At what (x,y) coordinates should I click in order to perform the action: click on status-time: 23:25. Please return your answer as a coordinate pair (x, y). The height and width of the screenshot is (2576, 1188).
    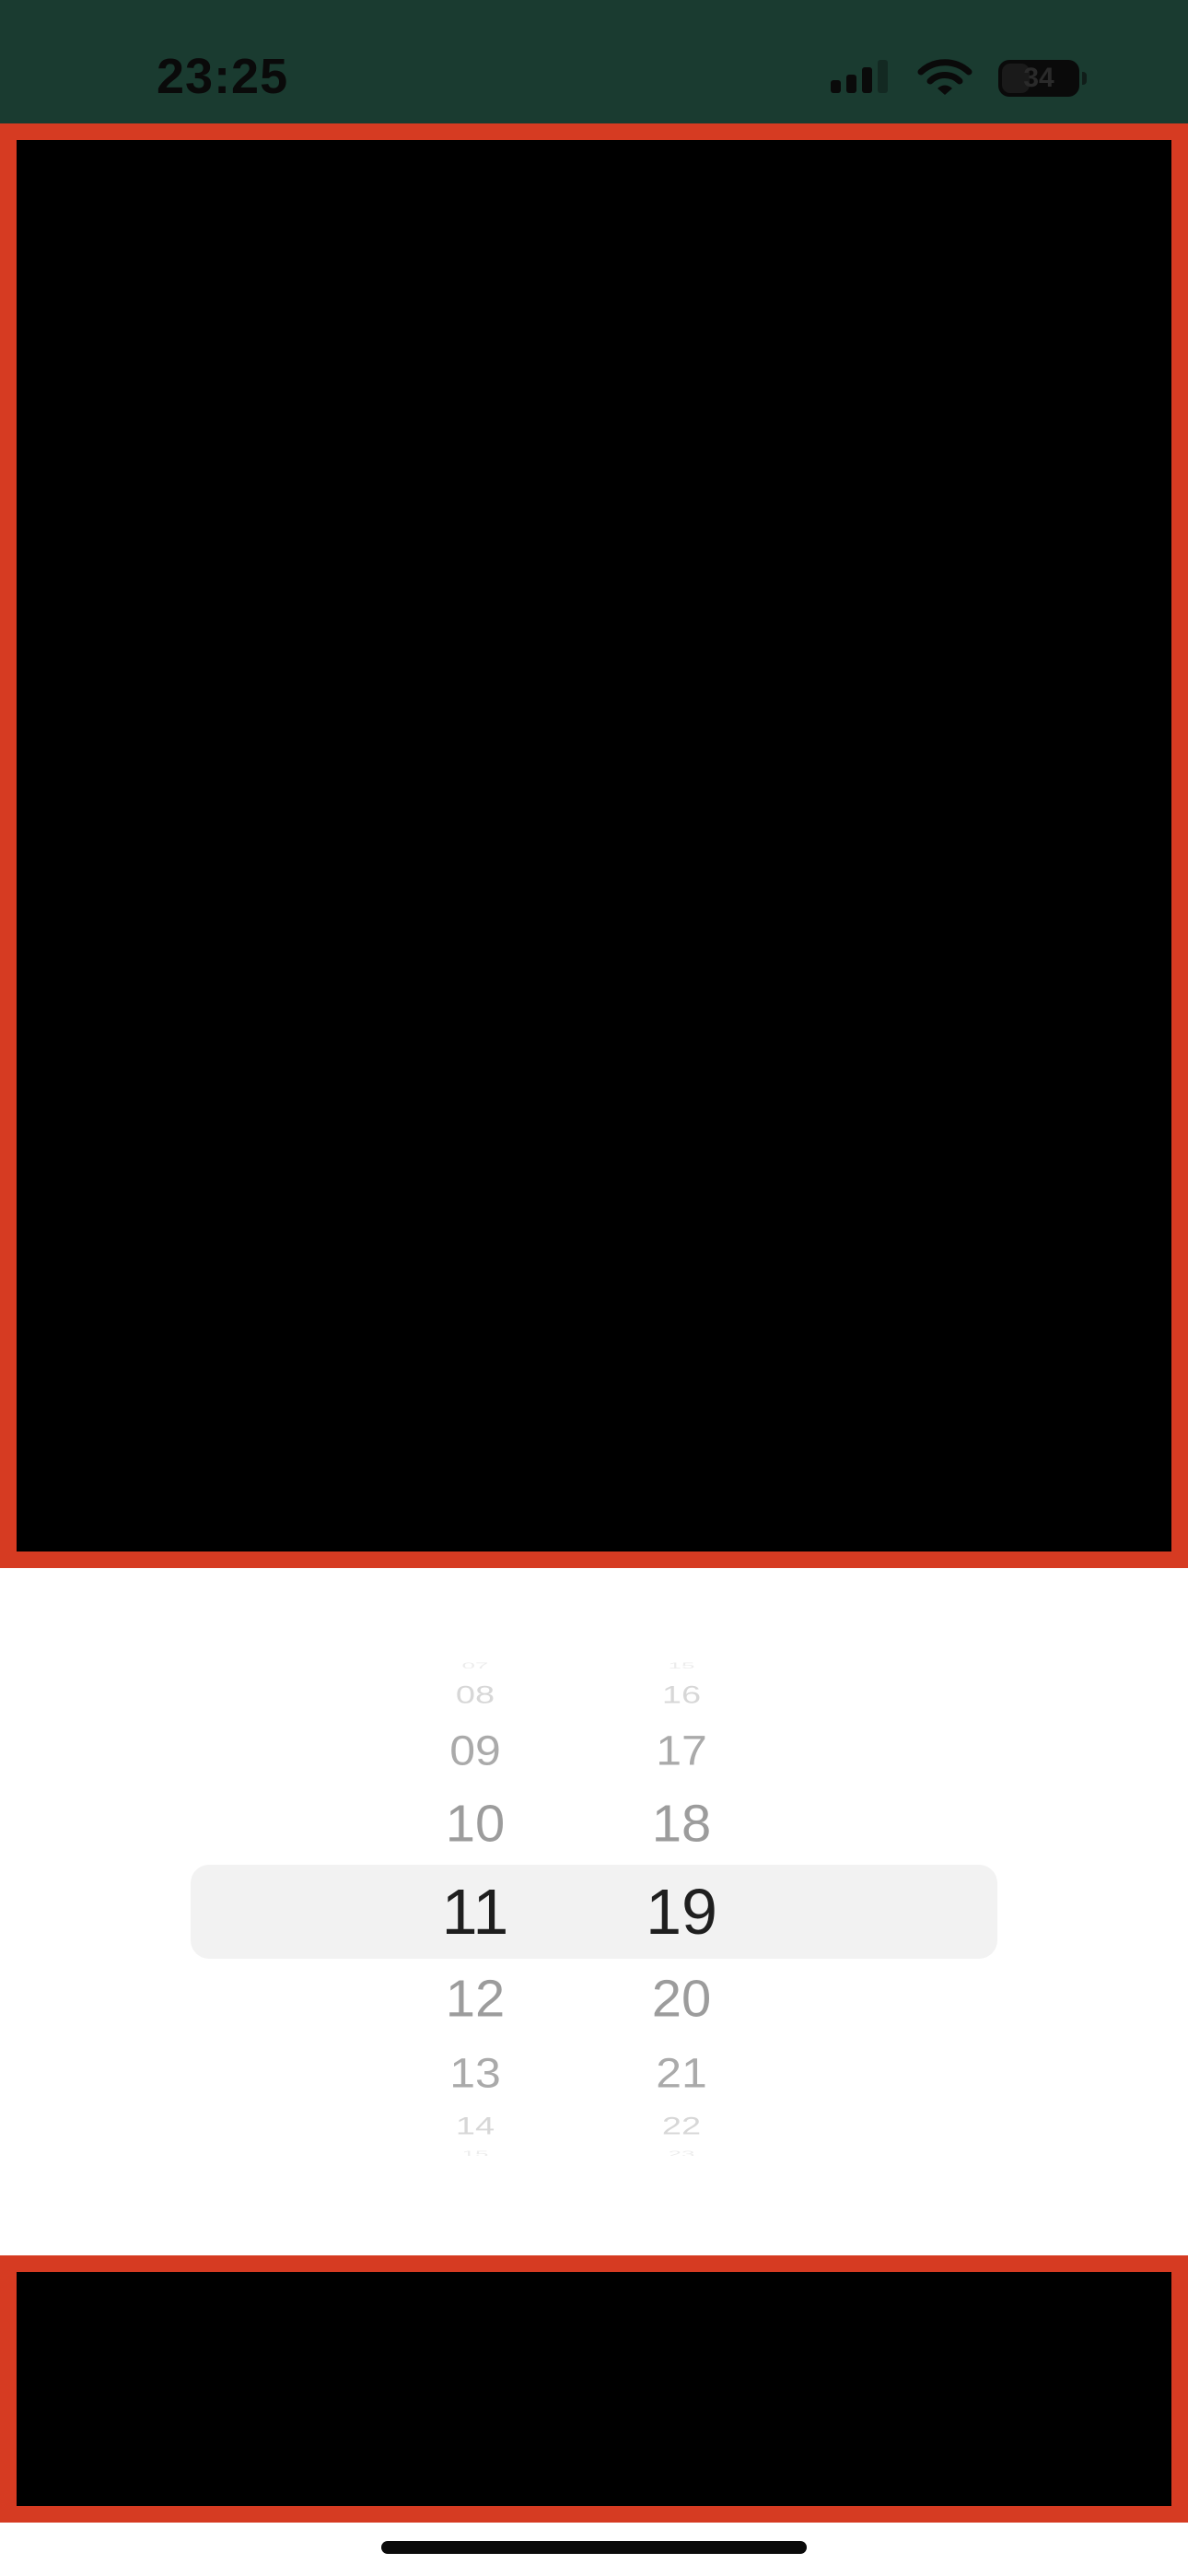
    Looking at the image, I should click on (223, 76).